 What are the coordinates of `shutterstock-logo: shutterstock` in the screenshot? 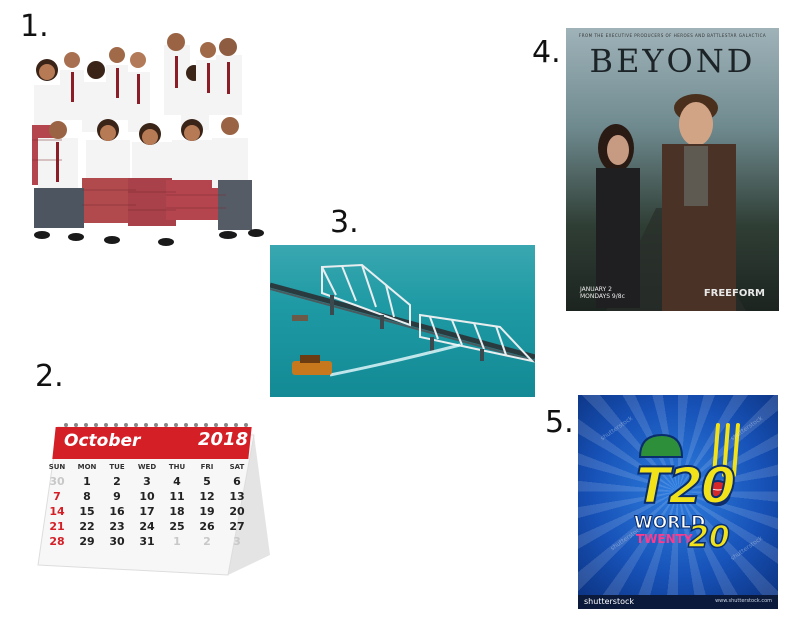 It's located at (609, 601).